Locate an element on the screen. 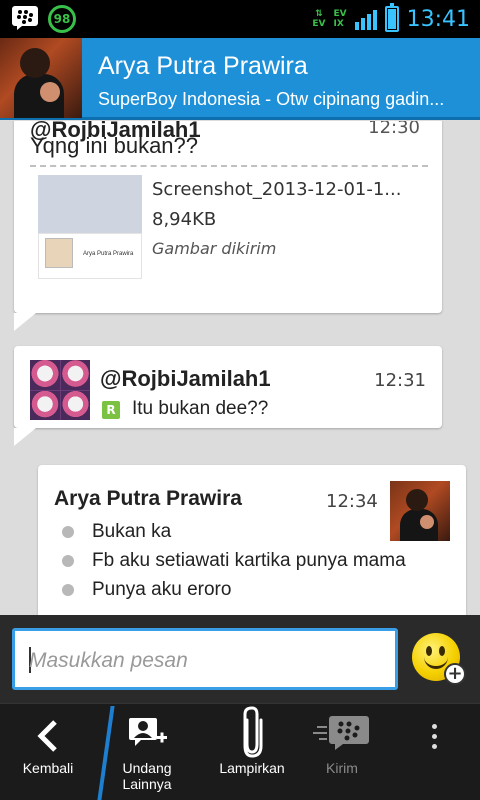  message-time: 12:31 is located at coordinates (400, 380).